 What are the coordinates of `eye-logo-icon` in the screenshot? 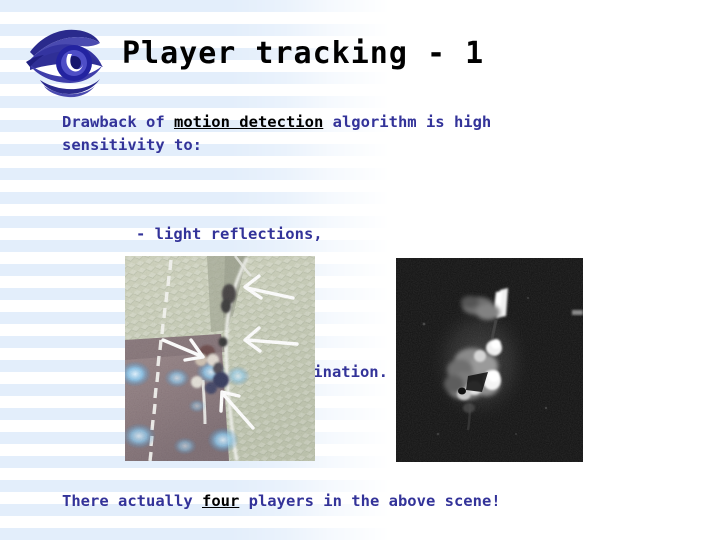 It's located at (66, 58).